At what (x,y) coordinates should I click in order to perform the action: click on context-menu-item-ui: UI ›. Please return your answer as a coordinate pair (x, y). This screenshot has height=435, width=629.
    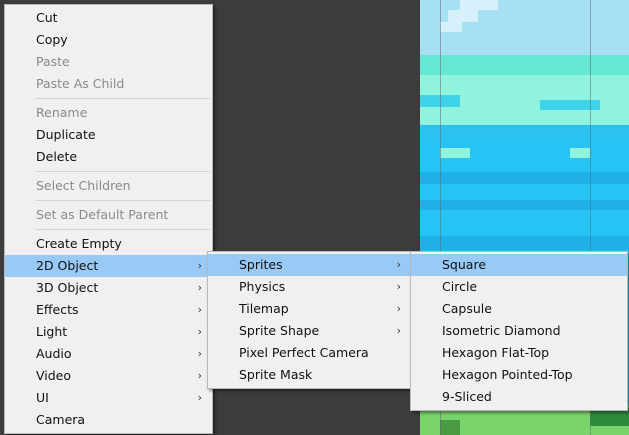
    Looking at the image, I should click on (108, 398).